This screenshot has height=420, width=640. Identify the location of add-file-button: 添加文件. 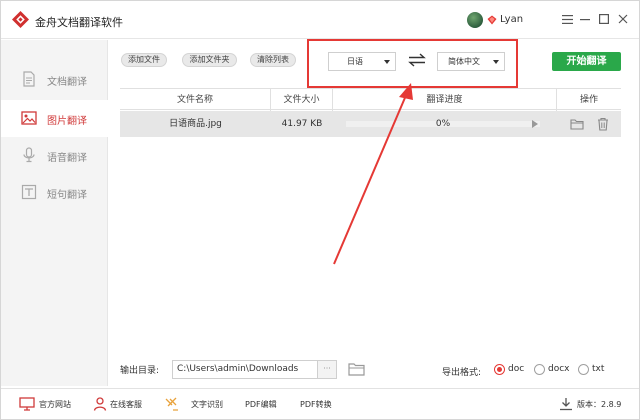
(144, 60).